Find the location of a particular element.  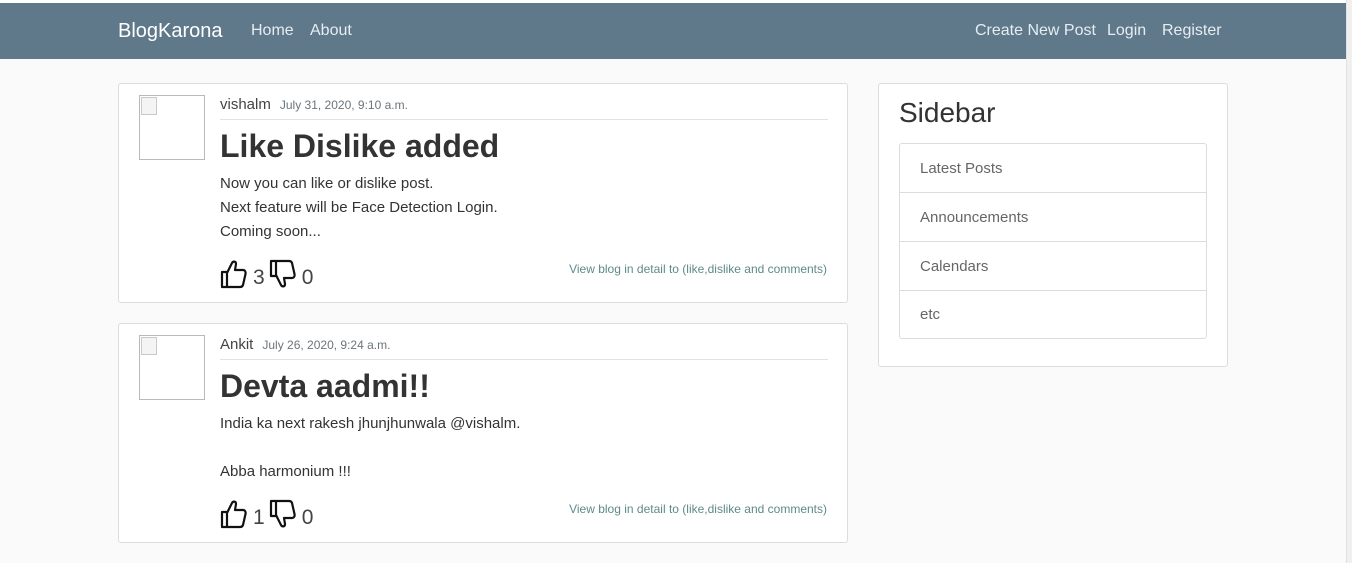

post-meta: Ankit July 26, 2020, 9:24 a.m. is located at coordinates (524, 348).